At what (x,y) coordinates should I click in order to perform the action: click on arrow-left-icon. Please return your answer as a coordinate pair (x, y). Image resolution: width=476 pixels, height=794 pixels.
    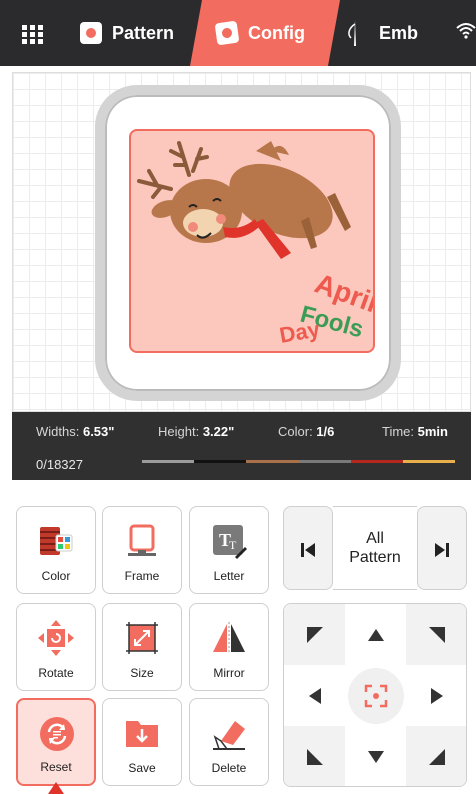
    Looking at the image, I should click on (314, 695).